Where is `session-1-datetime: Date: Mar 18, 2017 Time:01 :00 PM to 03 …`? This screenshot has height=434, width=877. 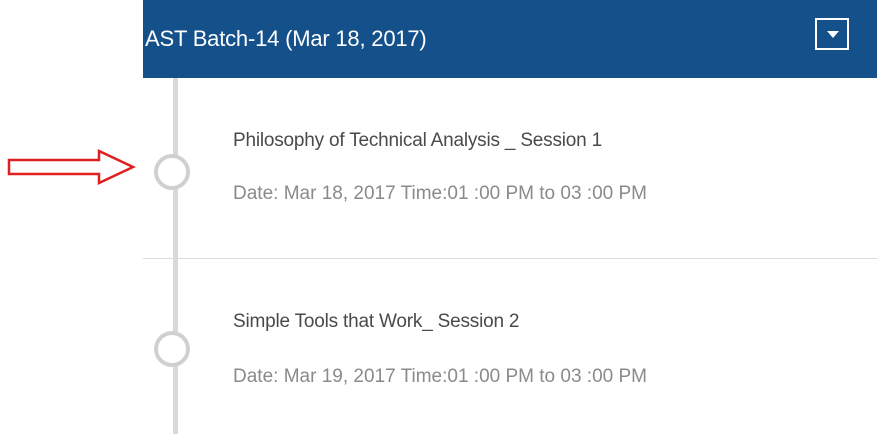
session-1-datetime: Date: Mar 18, 2017 Time:01 :00 PM to 03 … is located at coordinates (440, 193).